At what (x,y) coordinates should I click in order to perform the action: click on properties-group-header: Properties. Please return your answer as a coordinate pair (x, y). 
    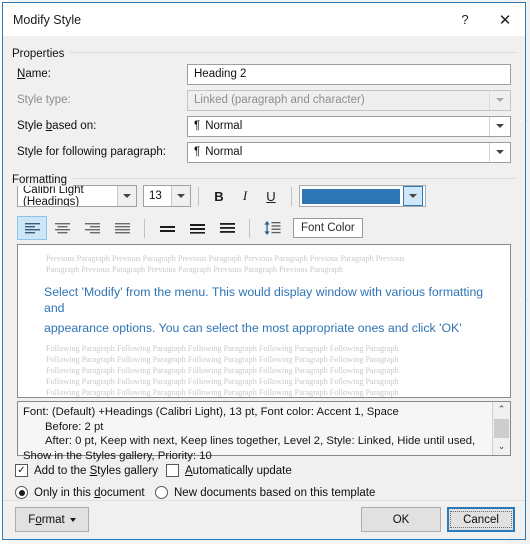
    Looking at the image, I should click on (264, 53).